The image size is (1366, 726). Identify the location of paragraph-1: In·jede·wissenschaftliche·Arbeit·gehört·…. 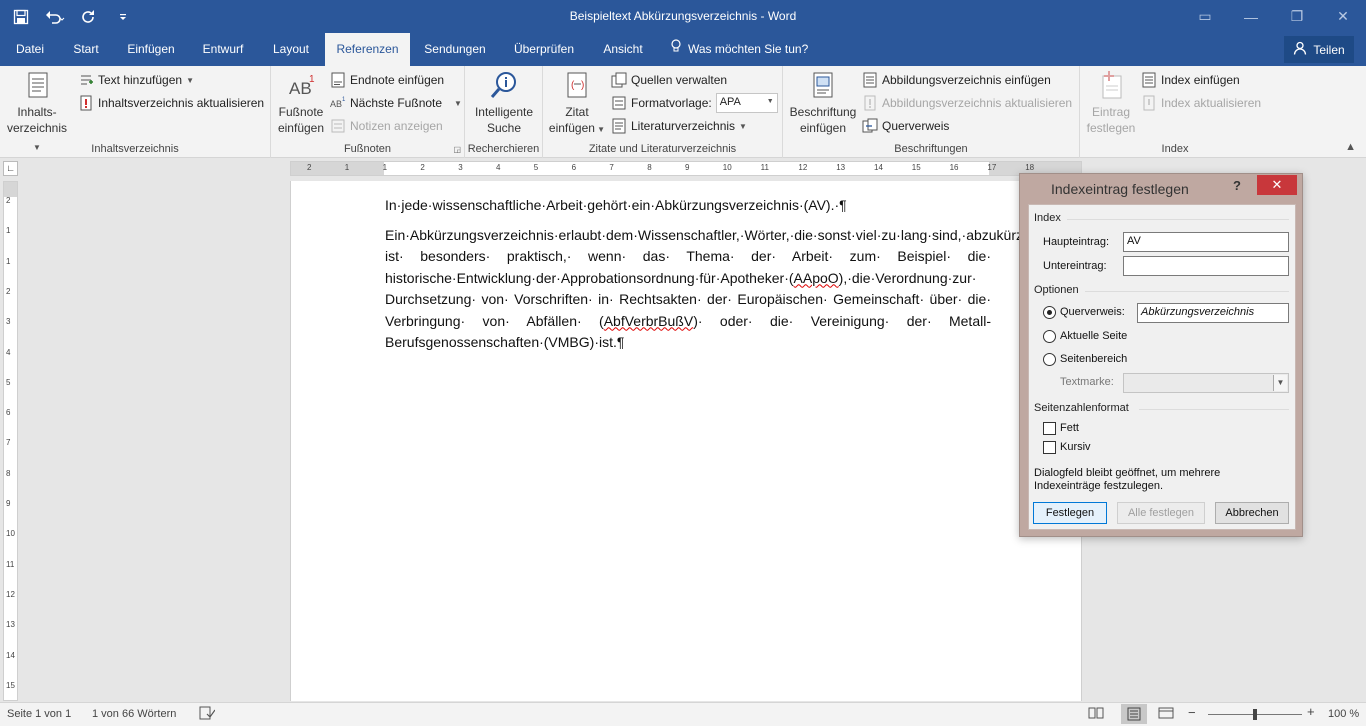
(688, 206).